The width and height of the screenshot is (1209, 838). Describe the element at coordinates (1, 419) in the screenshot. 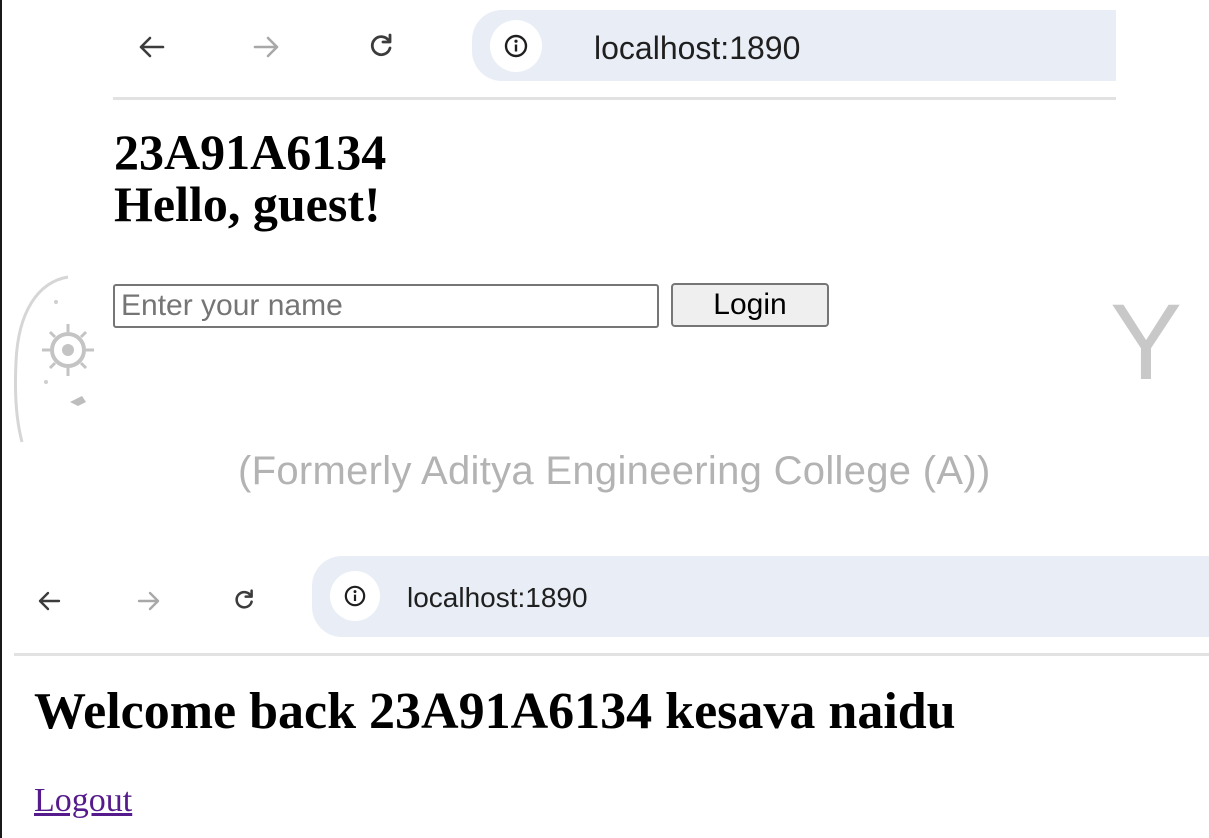

I see `left-frame-border` at that location.